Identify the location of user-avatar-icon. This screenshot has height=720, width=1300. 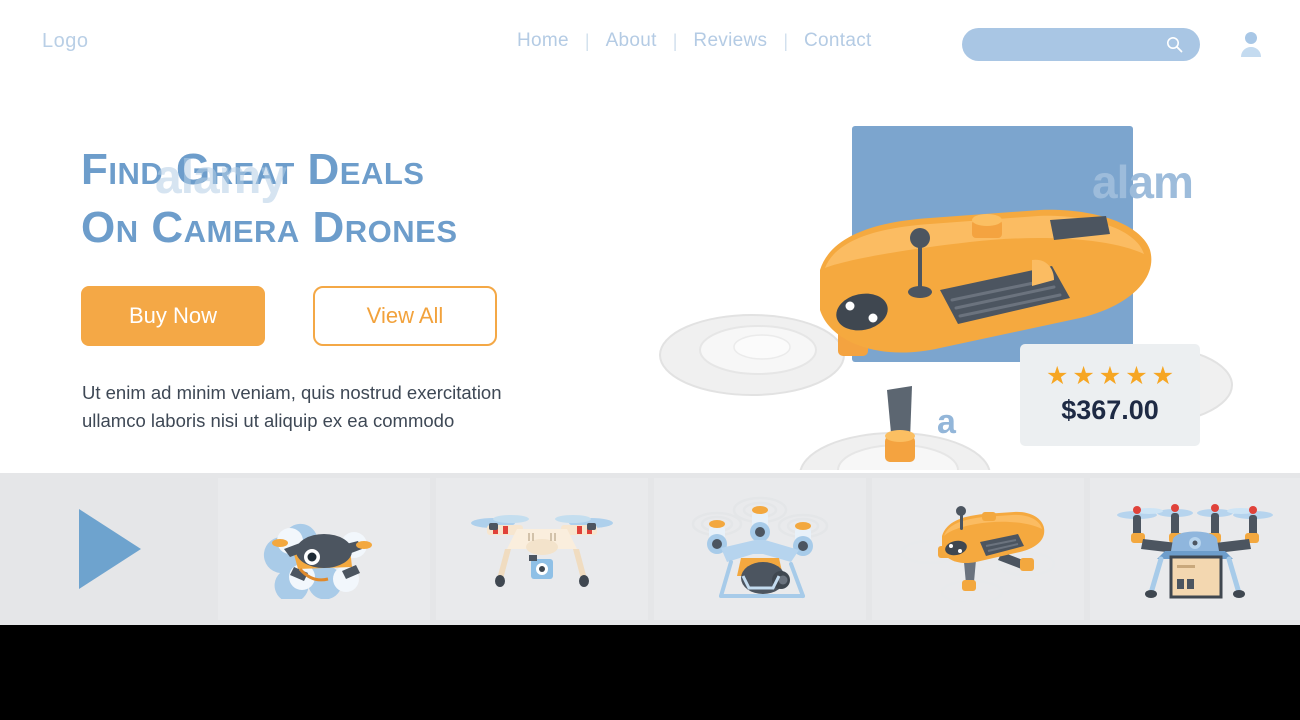
(1251, 44).